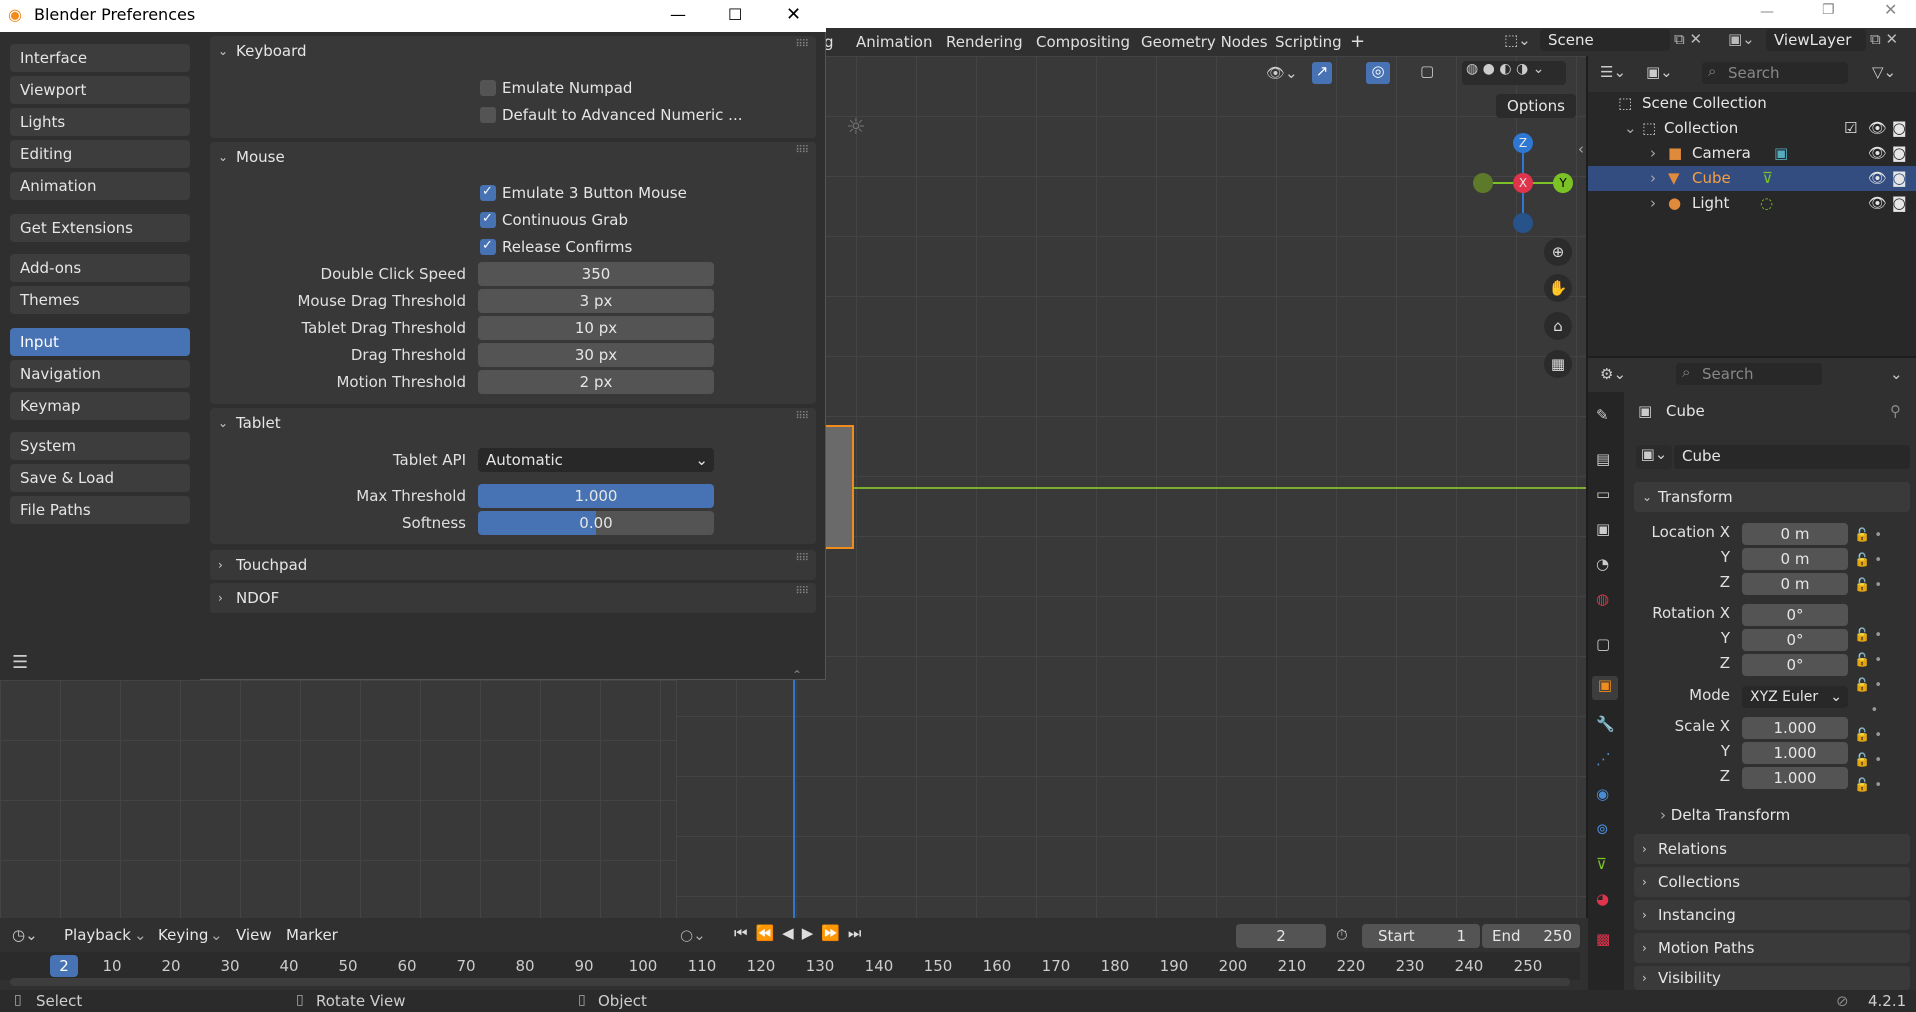 This screenshot has height=1012, width=1916. What do you see at coordinates (488, 115) in the screenshot?
I see `adv-numeric-checkbox` at bounding box center [488, 115].